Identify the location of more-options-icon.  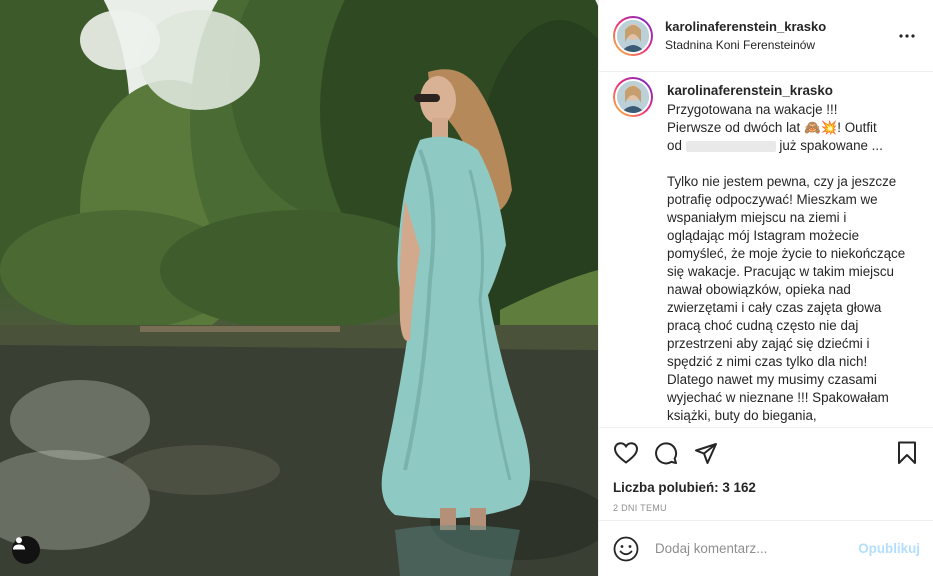
(907, 36).